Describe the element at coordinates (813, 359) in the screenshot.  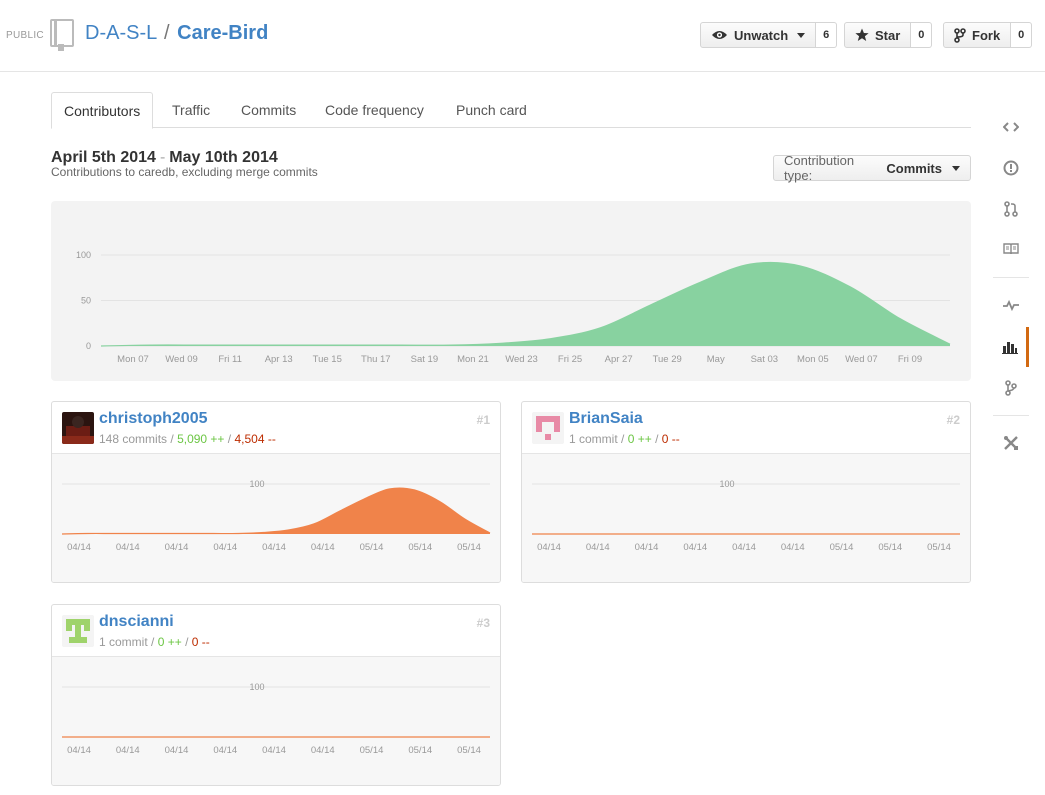
I see `x-tick-label: Mon 05` at that location.